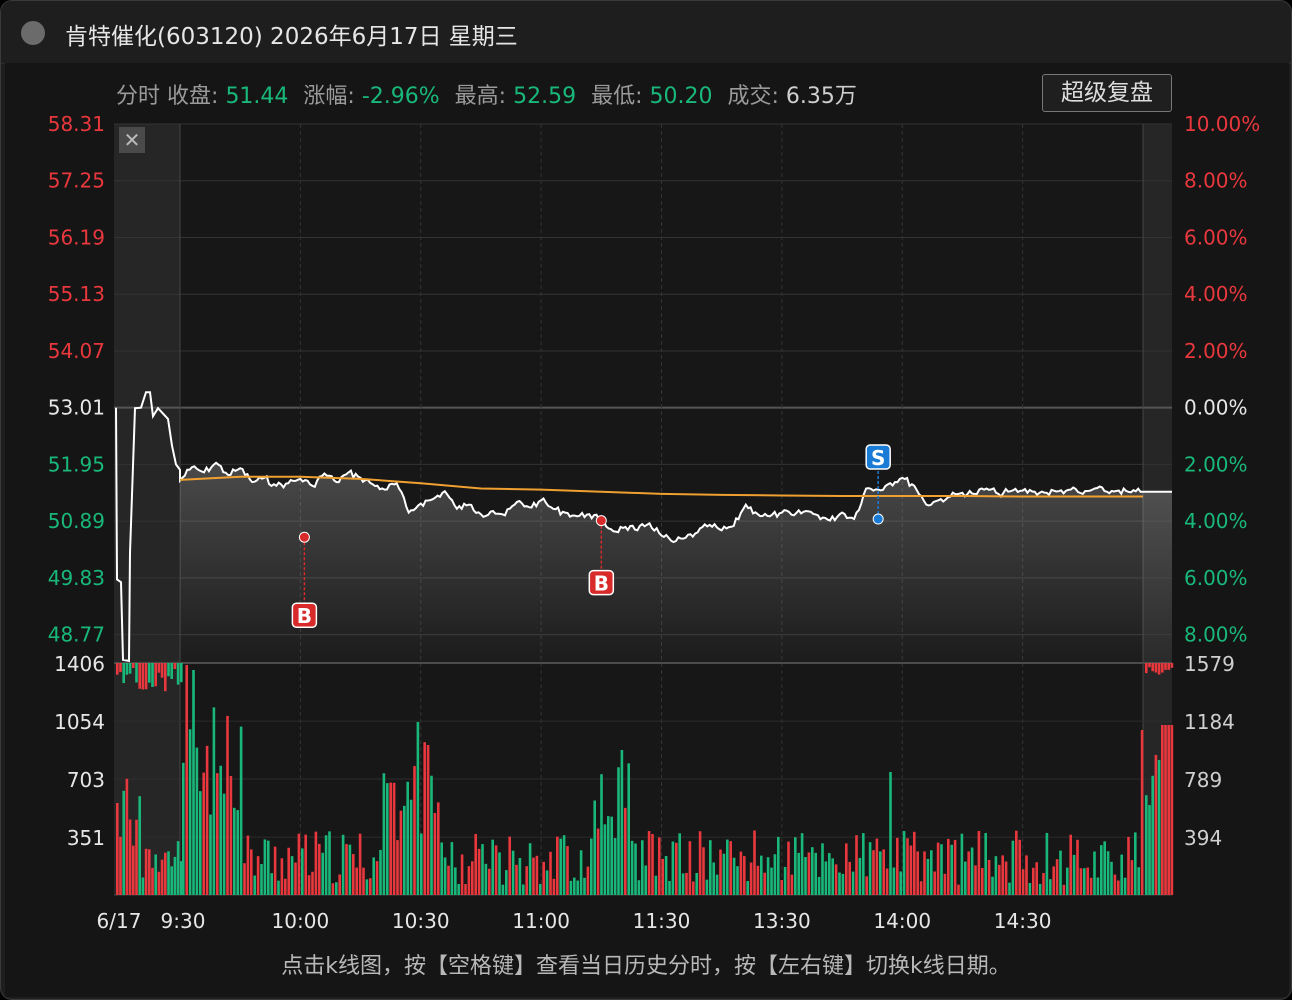  What do you see at coordinates (421, 921) in the screenshot?
I see `time-axis-label: 10:30` at bounding box center [421, 921].